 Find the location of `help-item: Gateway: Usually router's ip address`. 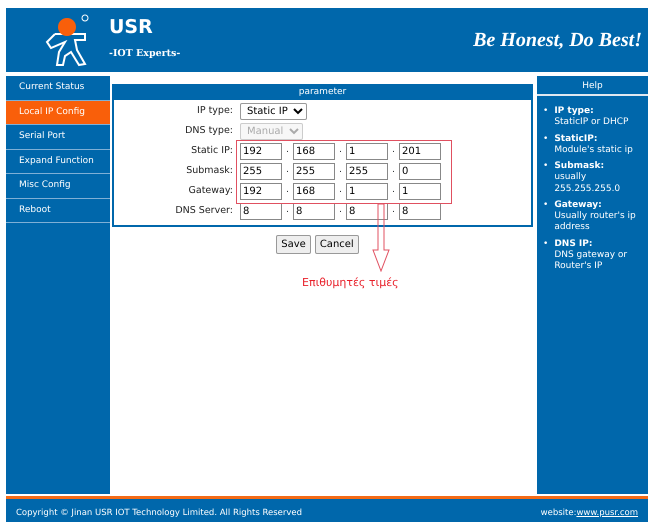

help-item: Gateway: Usually router's ip address is located at coordinates (595, 217).